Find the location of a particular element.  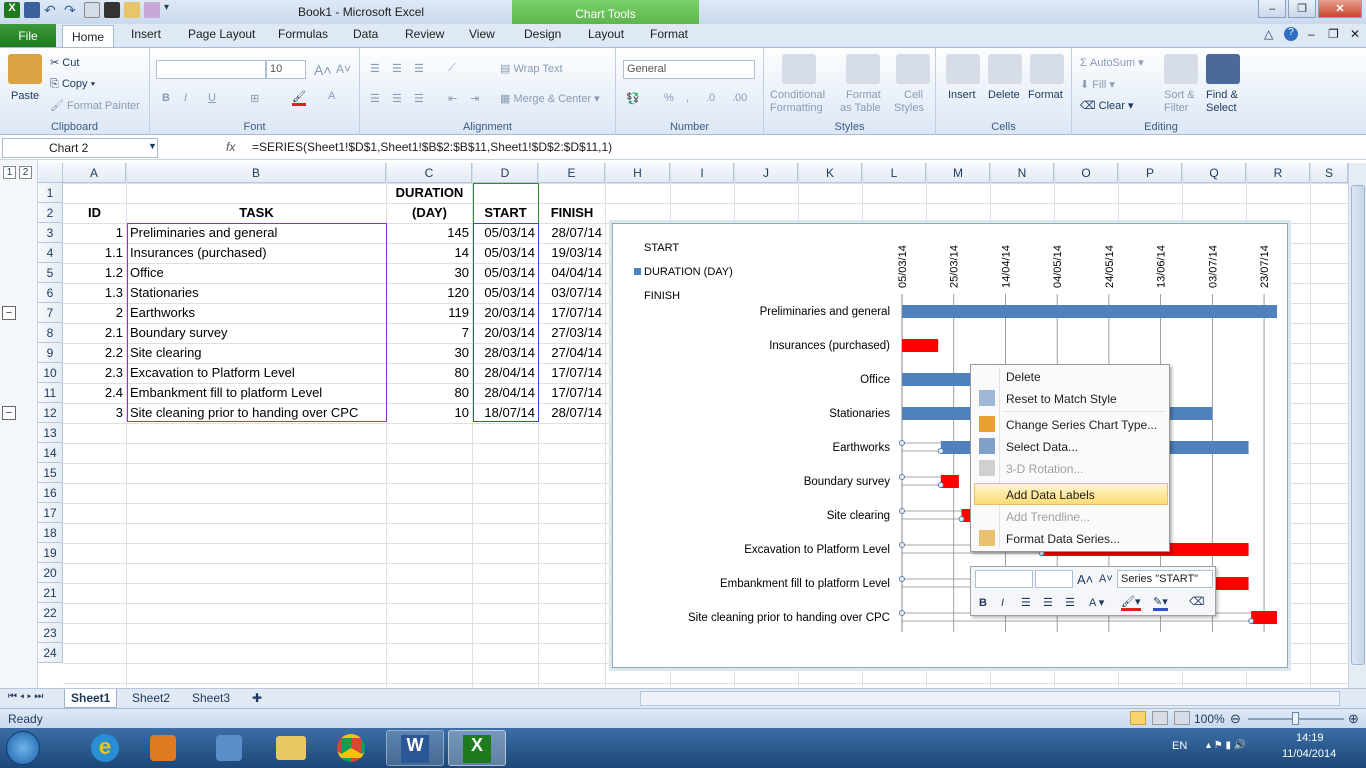

cell-id: 2.2 is located at coordinates (94, 353).